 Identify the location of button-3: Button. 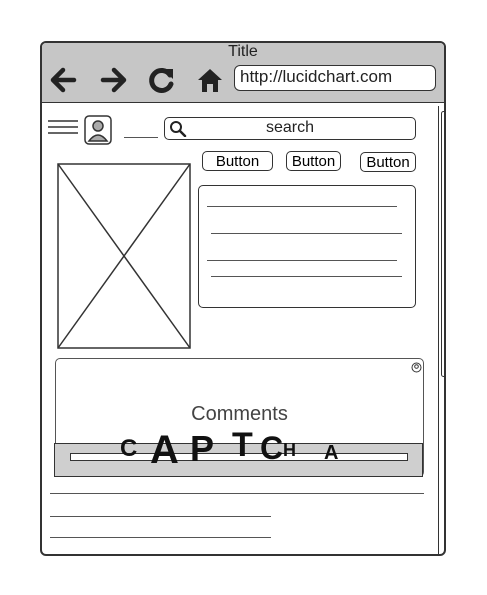
(388, 162).